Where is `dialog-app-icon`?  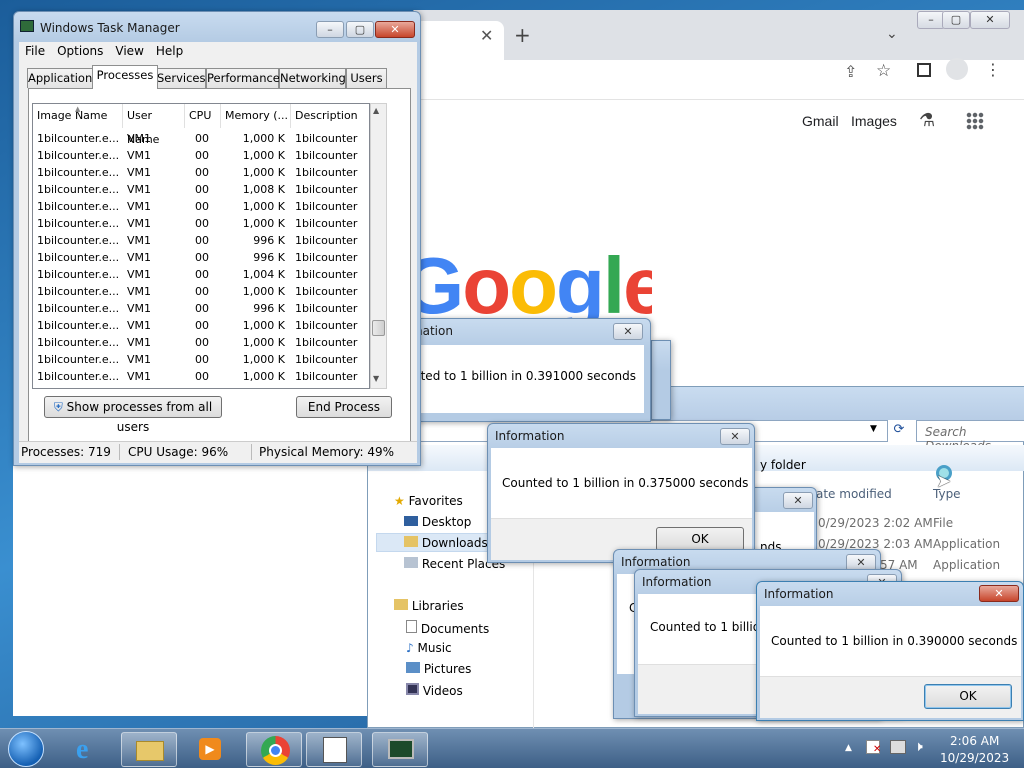 dialog-app-icon is located at coordinates (334, 749).